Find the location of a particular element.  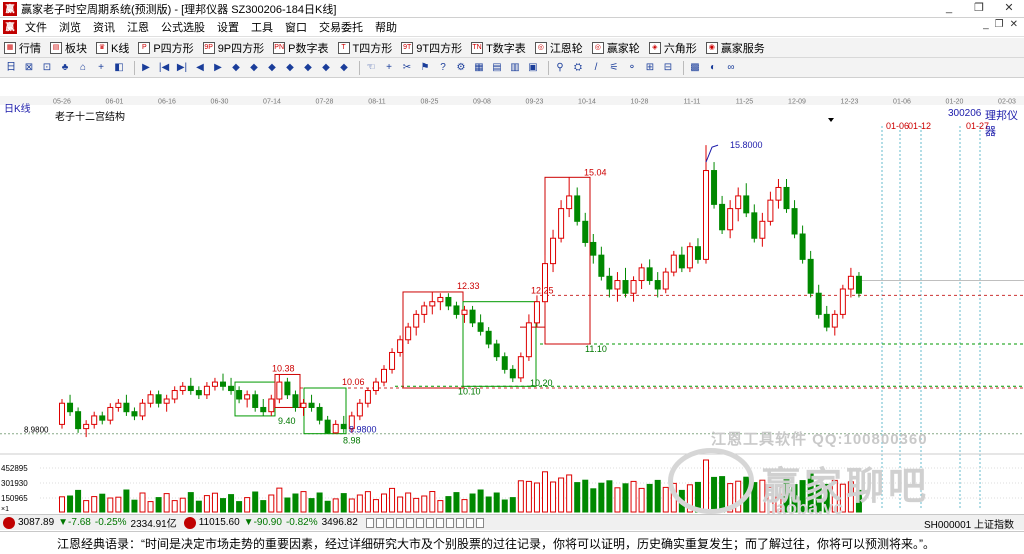

tool-icon-1: ⊠ is located at coordinates (29, 68).